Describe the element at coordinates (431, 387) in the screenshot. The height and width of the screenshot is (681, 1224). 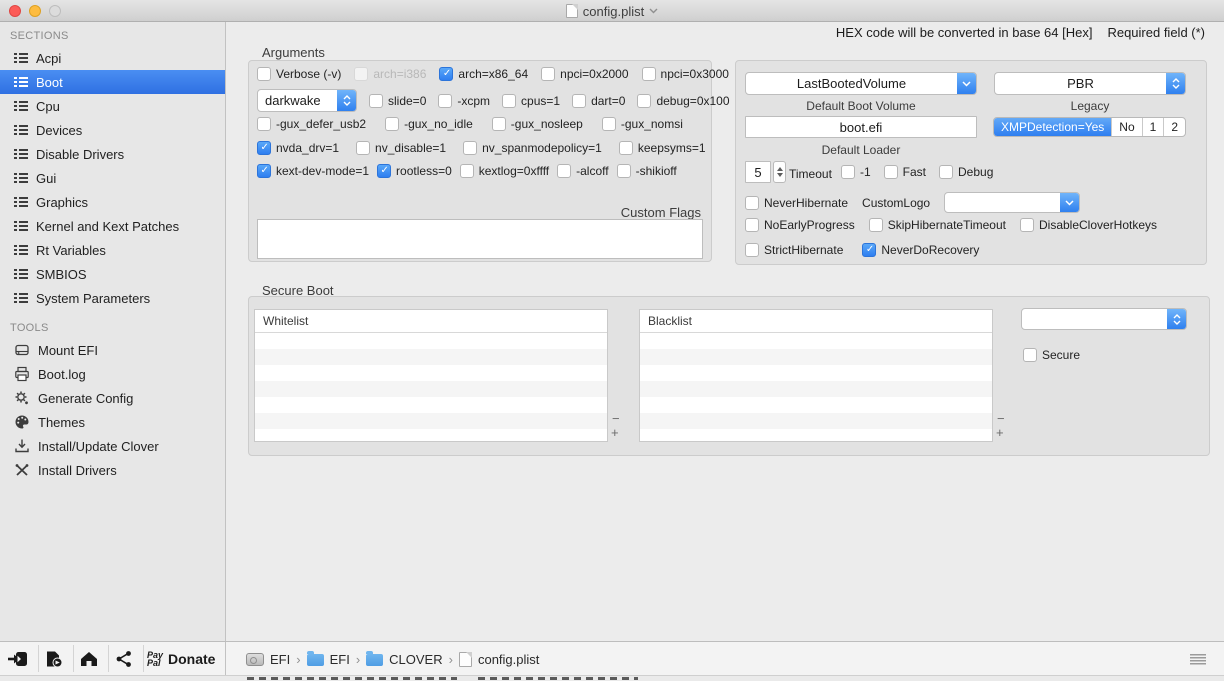
I see `whitelist-body` at that location.